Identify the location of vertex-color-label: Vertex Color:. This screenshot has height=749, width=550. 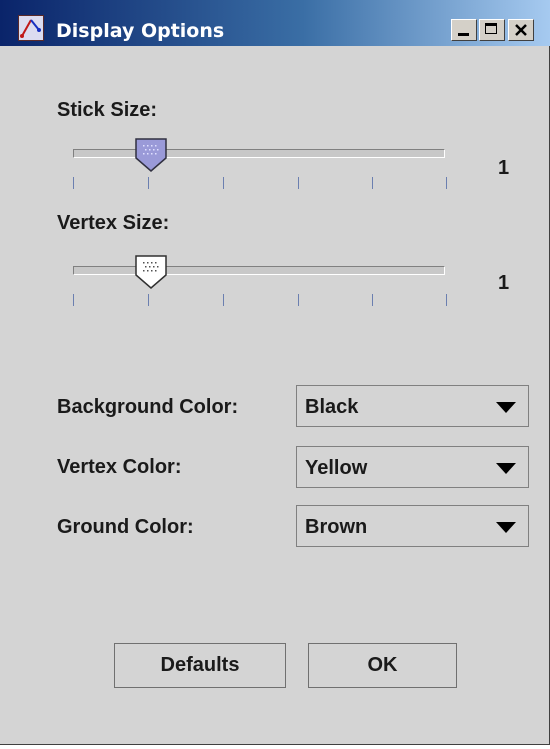
(119, 467).